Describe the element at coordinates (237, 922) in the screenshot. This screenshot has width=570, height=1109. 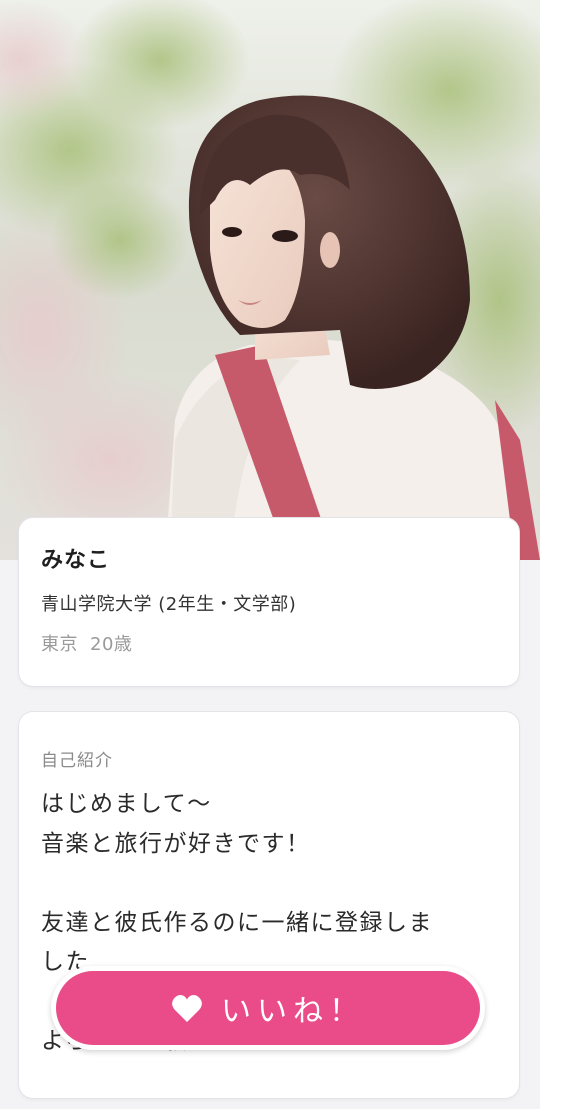
I see `bio-line: 友達と彼氏作るのに一緒に登録しま` at that location.